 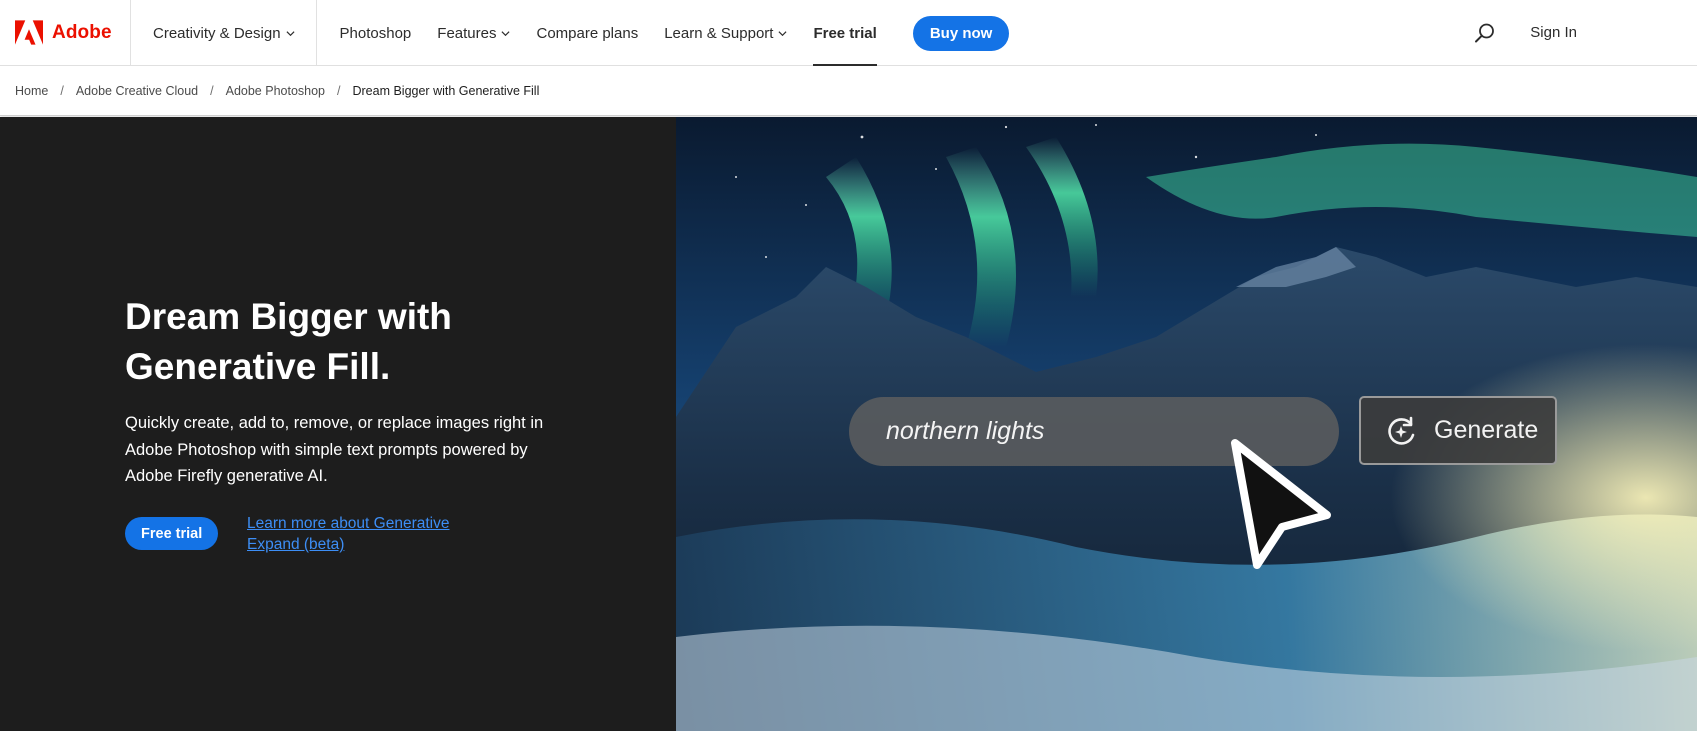 What do you see at coordinates (1401, 430) in the screenshot?
I see `generative-refresh-icon` at bounding box center [1401, 430].